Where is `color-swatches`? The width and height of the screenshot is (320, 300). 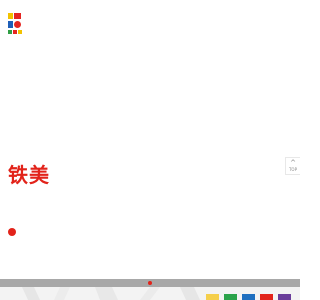 color-swatches is located at coordinates (248, 297).